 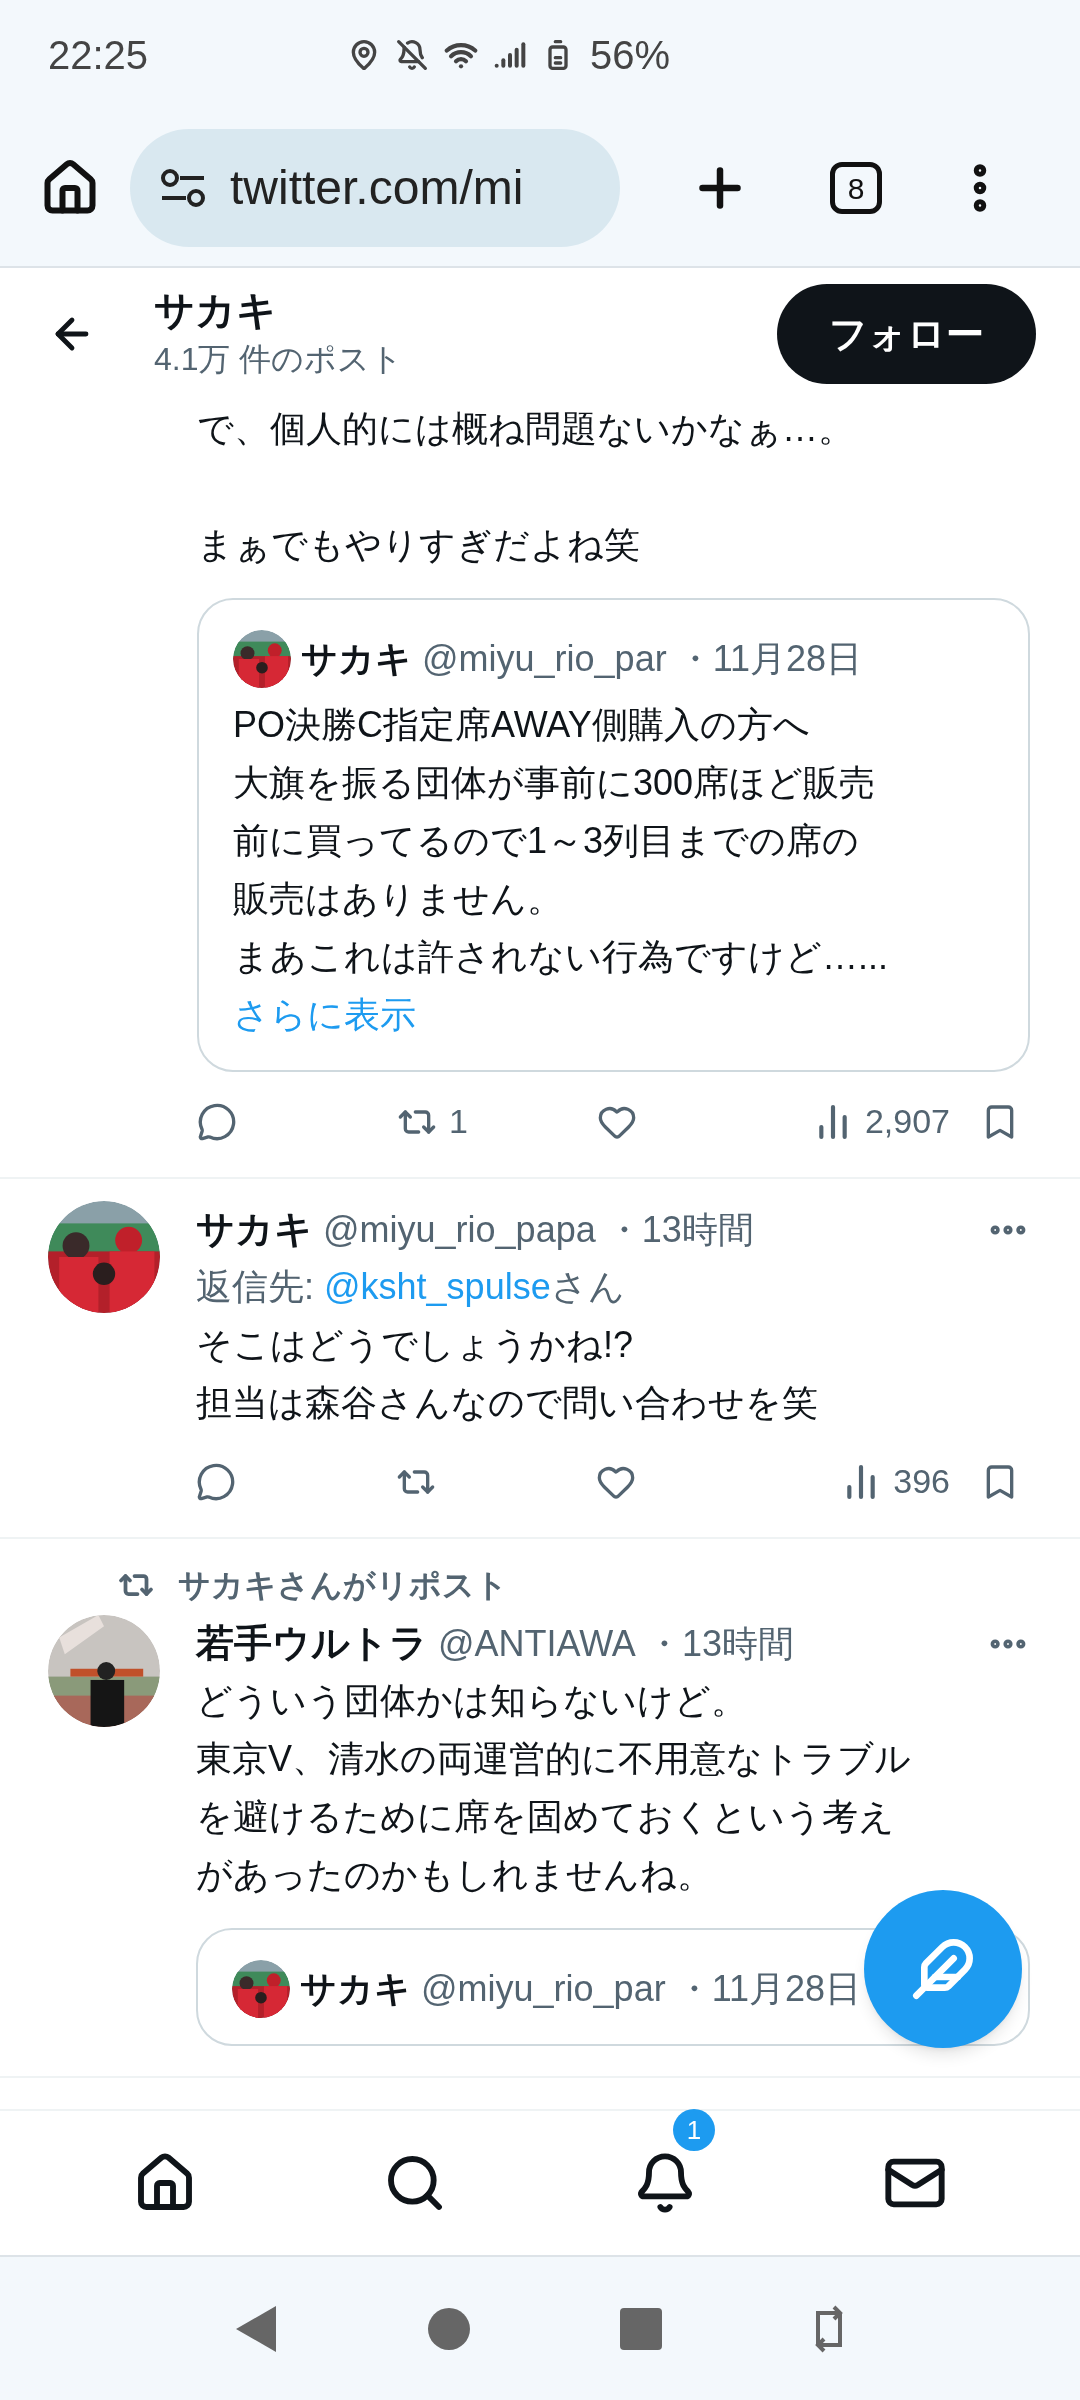 What do you see at coordinates (458, 1121) in the screenshot?
I see `action-count: 1` at bounding box center [458, 1121].